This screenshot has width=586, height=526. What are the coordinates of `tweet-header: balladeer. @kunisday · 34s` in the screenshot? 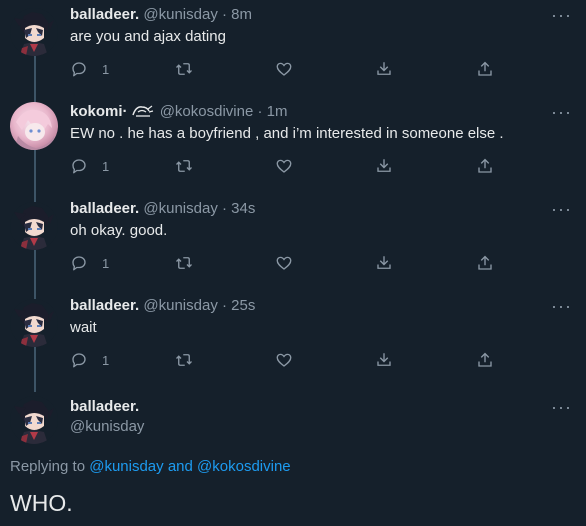 It's located at (162, 208).